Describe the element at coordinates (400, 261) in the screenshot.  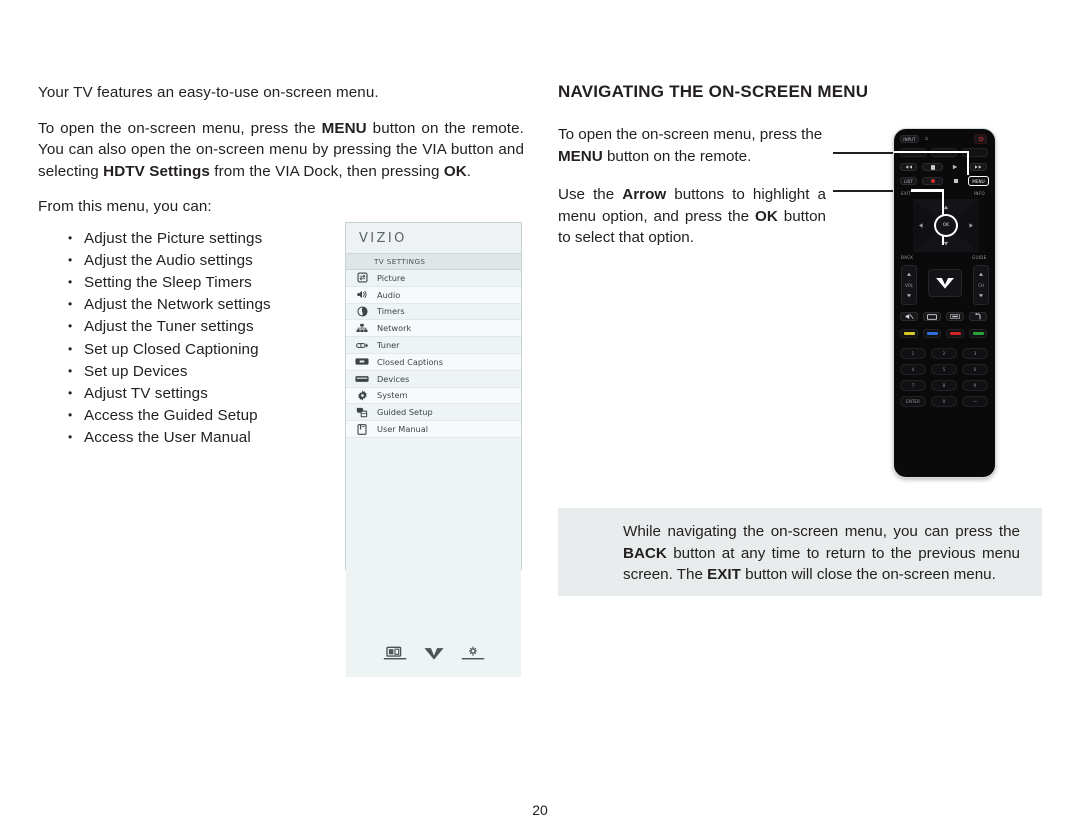
I see `menu-header-label: TV SETTINGS` at that location.